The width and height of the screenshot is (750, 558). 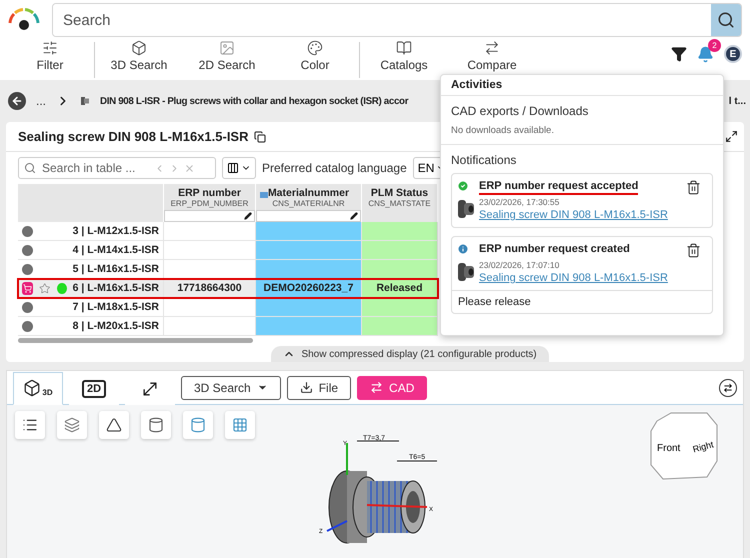 I want to click on column-field-name: ERP_PDM_NUMBER, so click(x=209, y=203).